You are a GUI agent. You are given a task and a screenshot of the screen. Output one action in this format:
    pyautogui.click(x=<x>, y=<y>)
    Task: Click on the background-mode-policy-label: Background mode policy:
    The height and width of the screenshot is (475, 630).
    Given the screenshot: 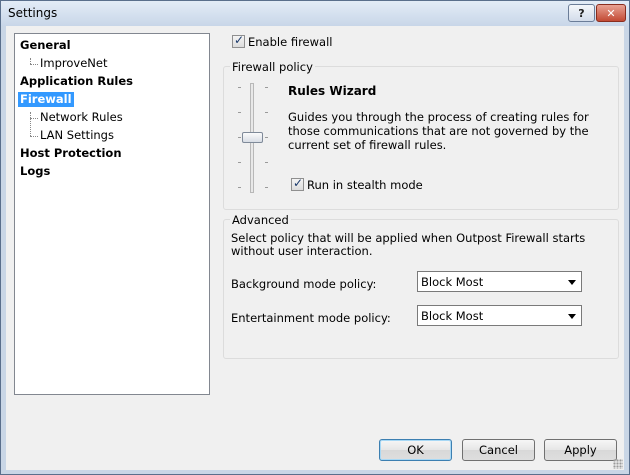 What is the action you would take?
    pyautogui.click(x=304, y=284)
    